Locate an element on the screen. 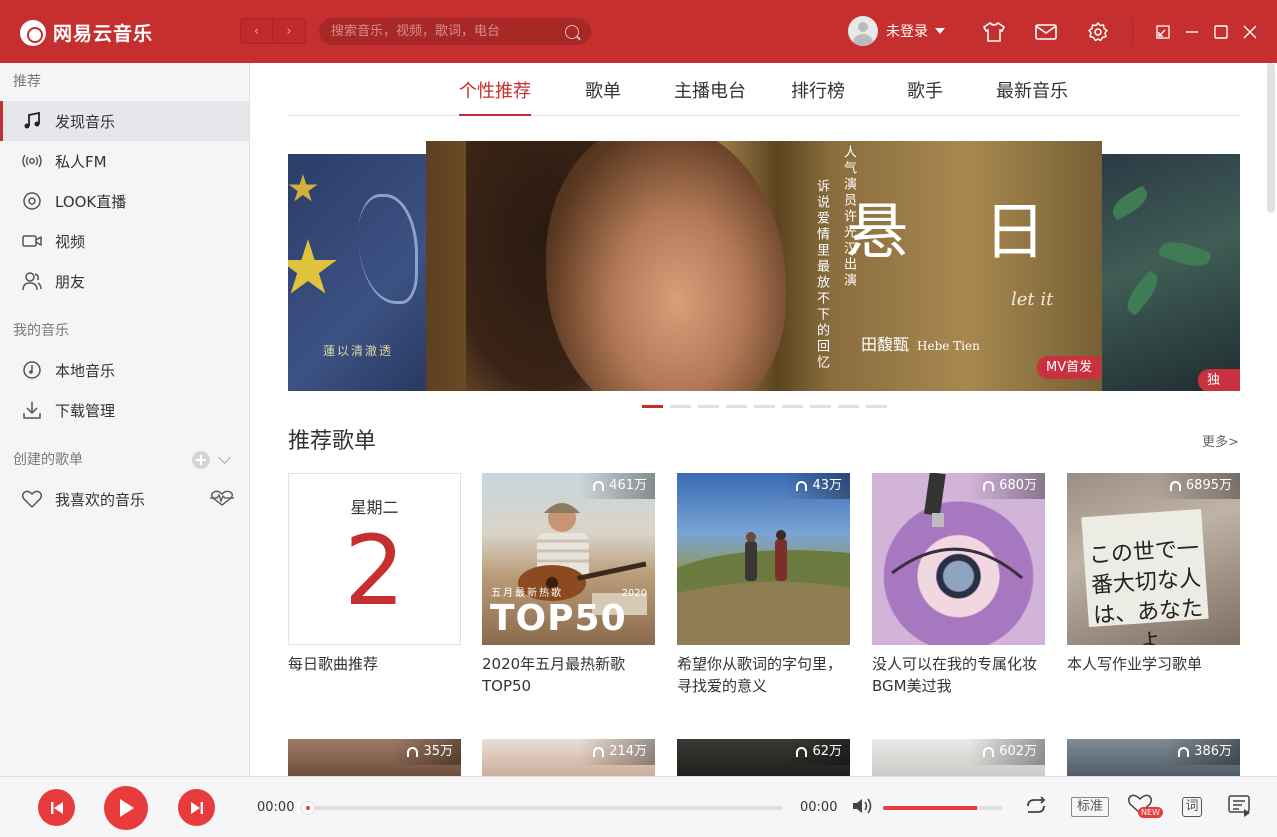 This screenshot has height=837, width=1277. playlist-title: 没人可以在我的专属化妆BGM美过我 is located at coordinates (958, 675).